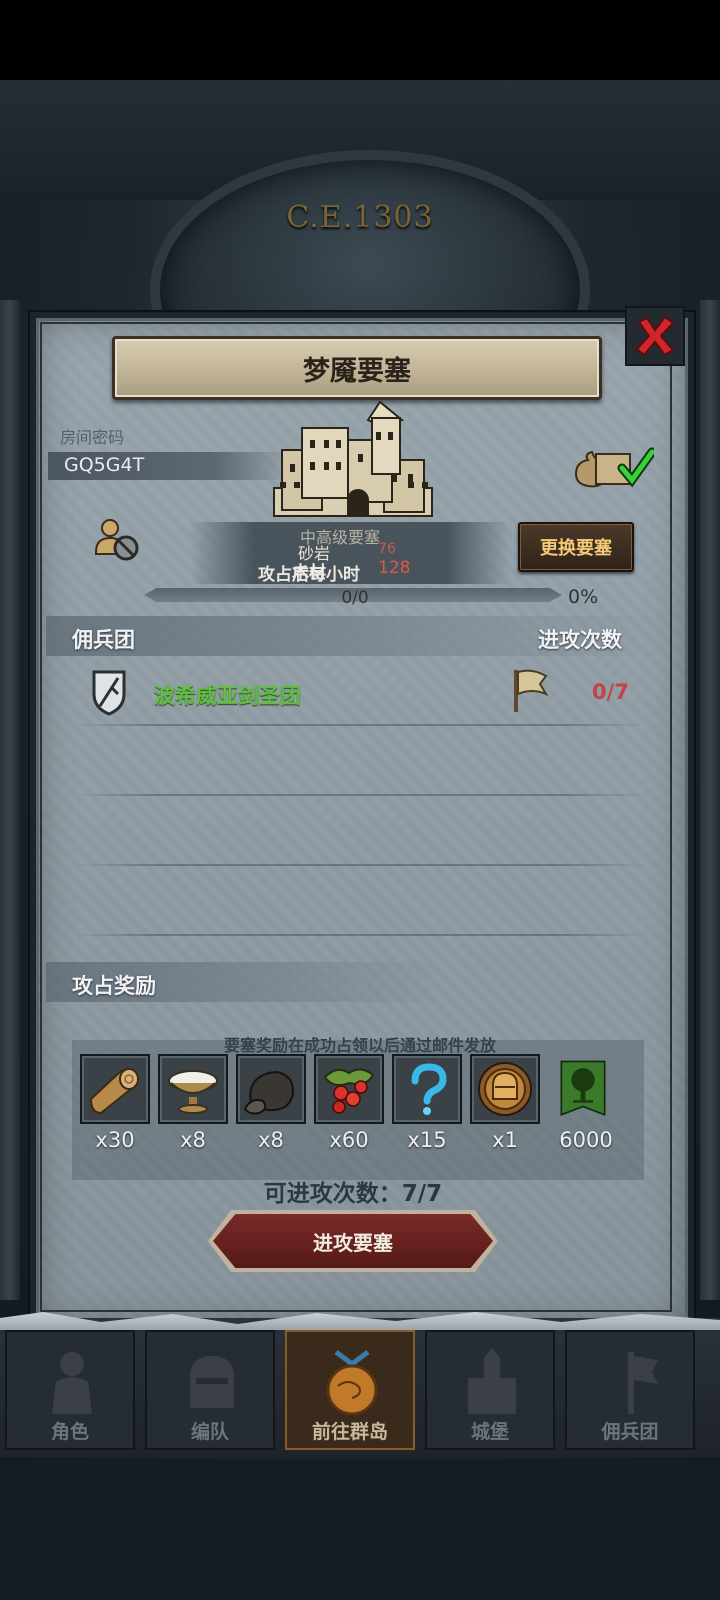  I want to click on nav-item-character: 角色, so click(70, 1390).